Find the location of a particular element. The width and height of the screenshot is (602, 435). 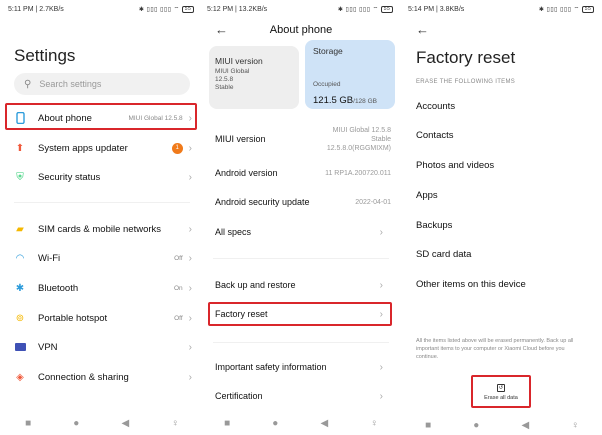

row-android-version: Android version 11 RP1A.200720.011 is located at coordinates (303, 173).